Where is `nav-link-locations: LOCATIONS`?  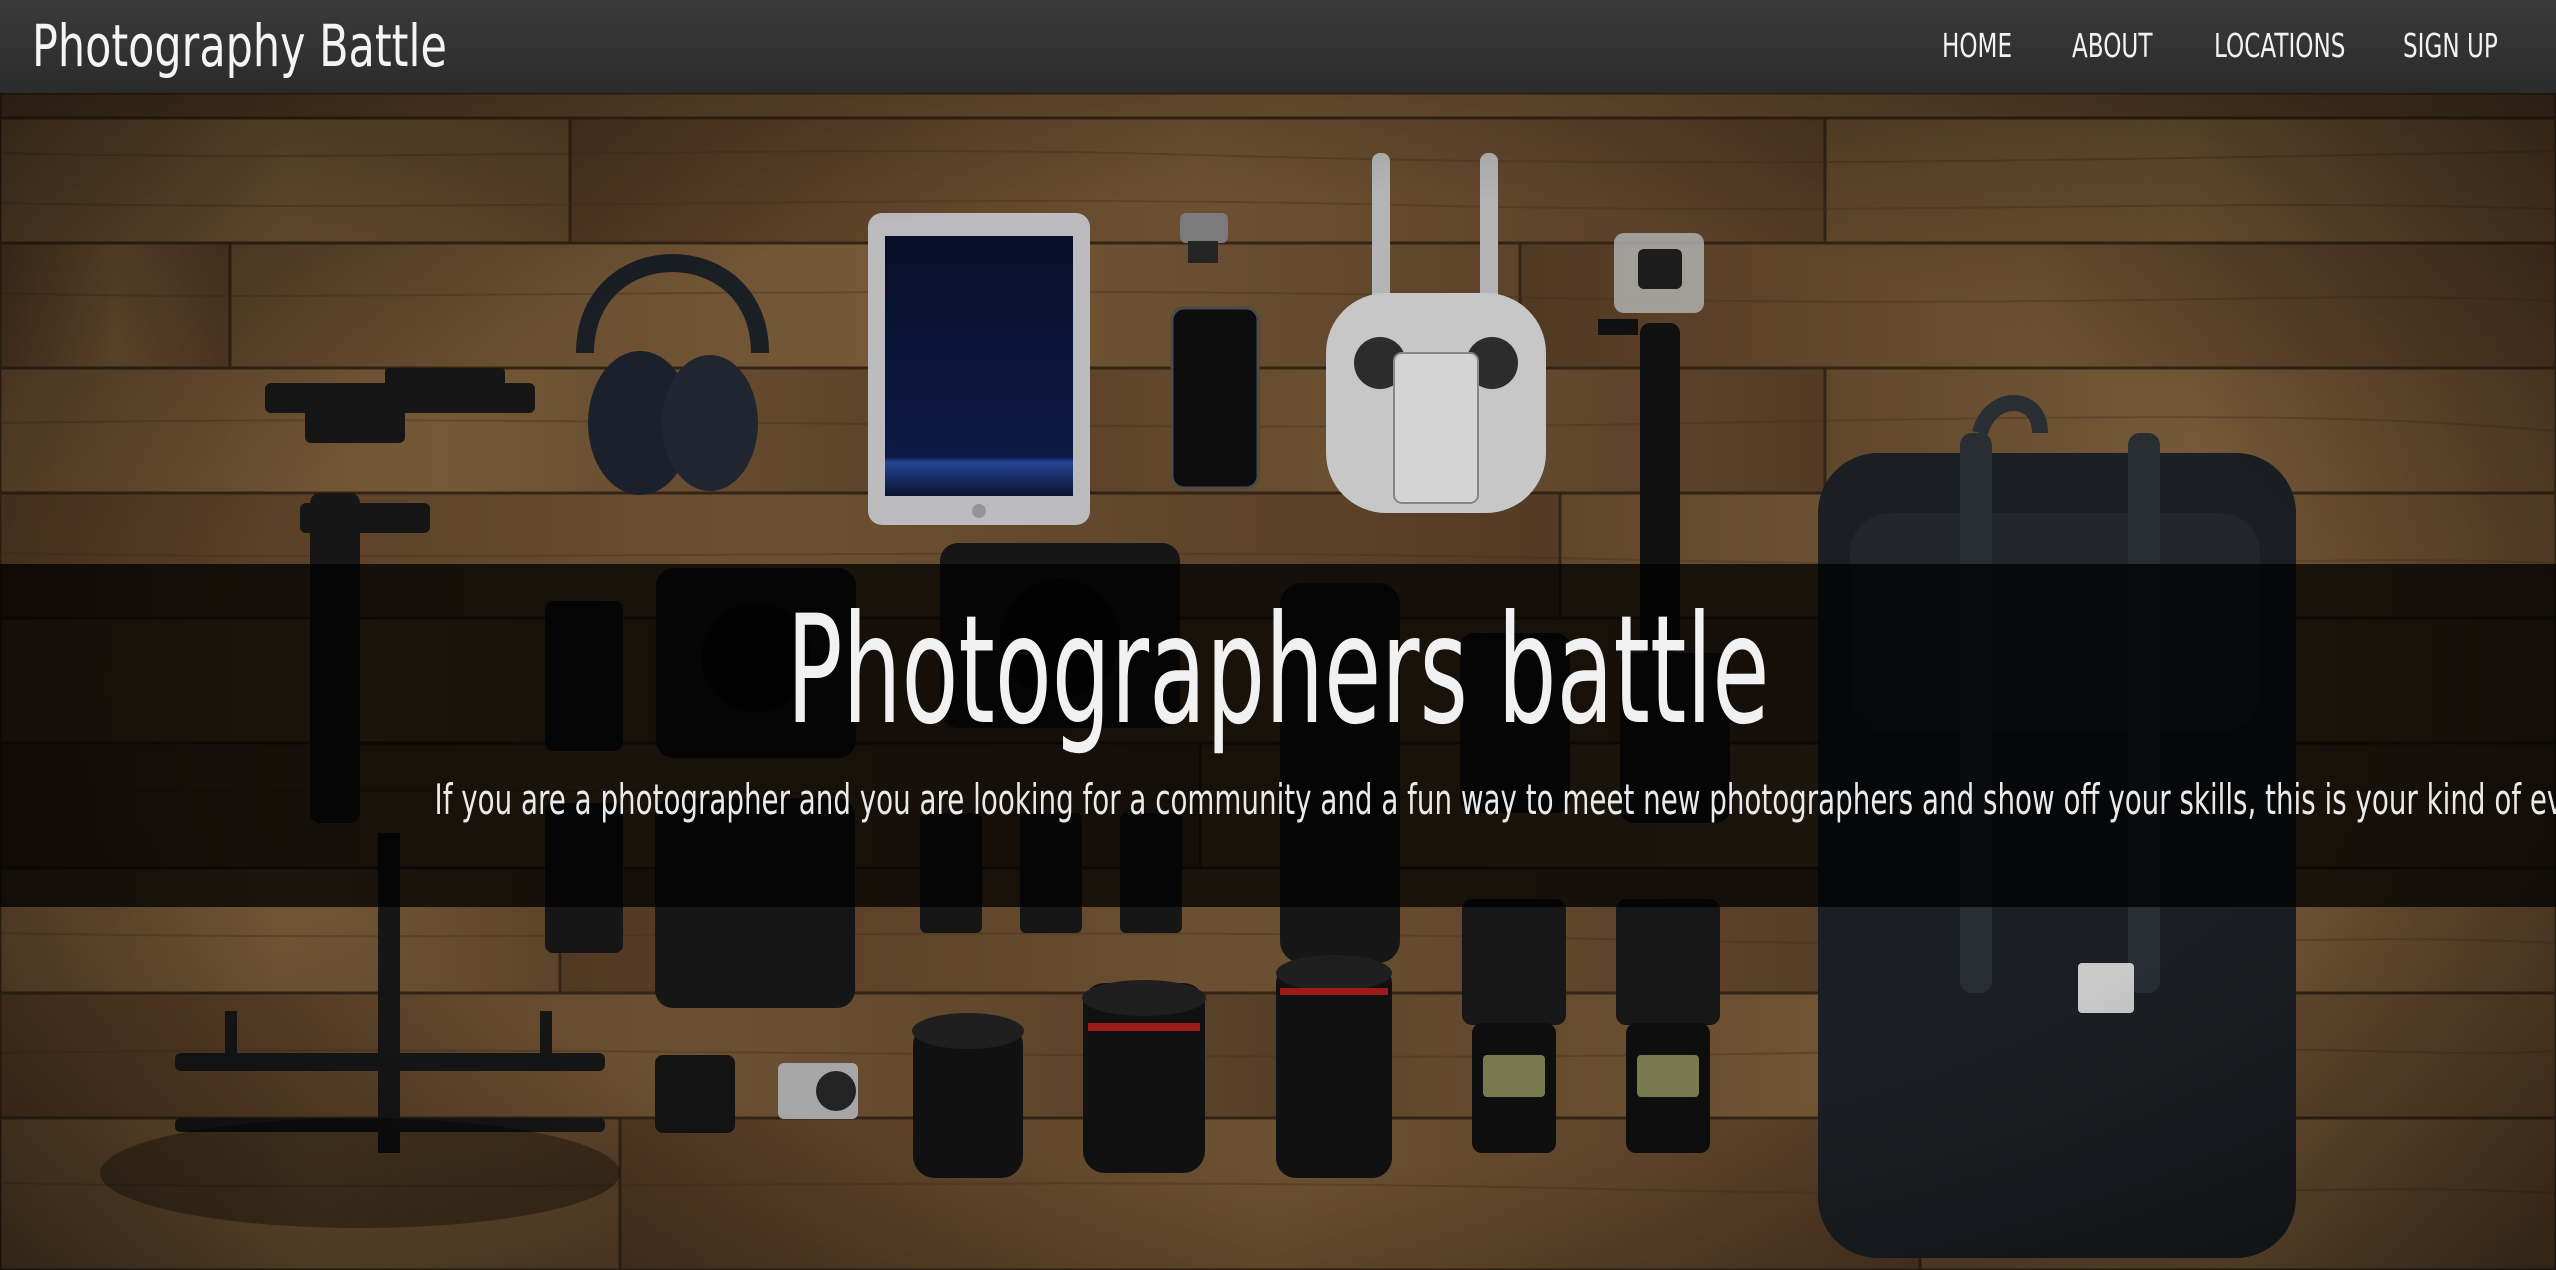
nav-link-locations: LOCATIONS is located at coordinates (2279, 46).